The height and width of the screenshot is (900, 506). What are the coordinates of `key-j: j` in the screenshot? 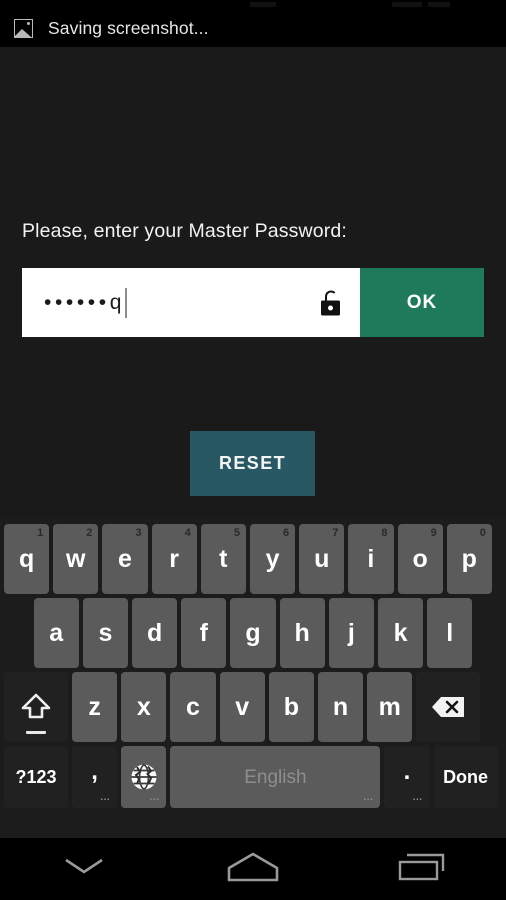 It's located at (351, 633).